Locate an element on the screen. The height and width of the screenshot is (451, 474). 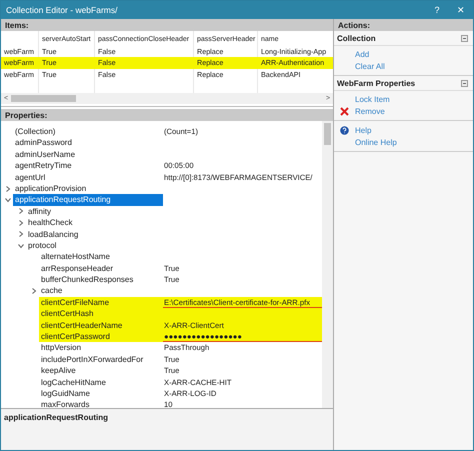
property-name: loadBalancing is located at coordinates (94, 234).